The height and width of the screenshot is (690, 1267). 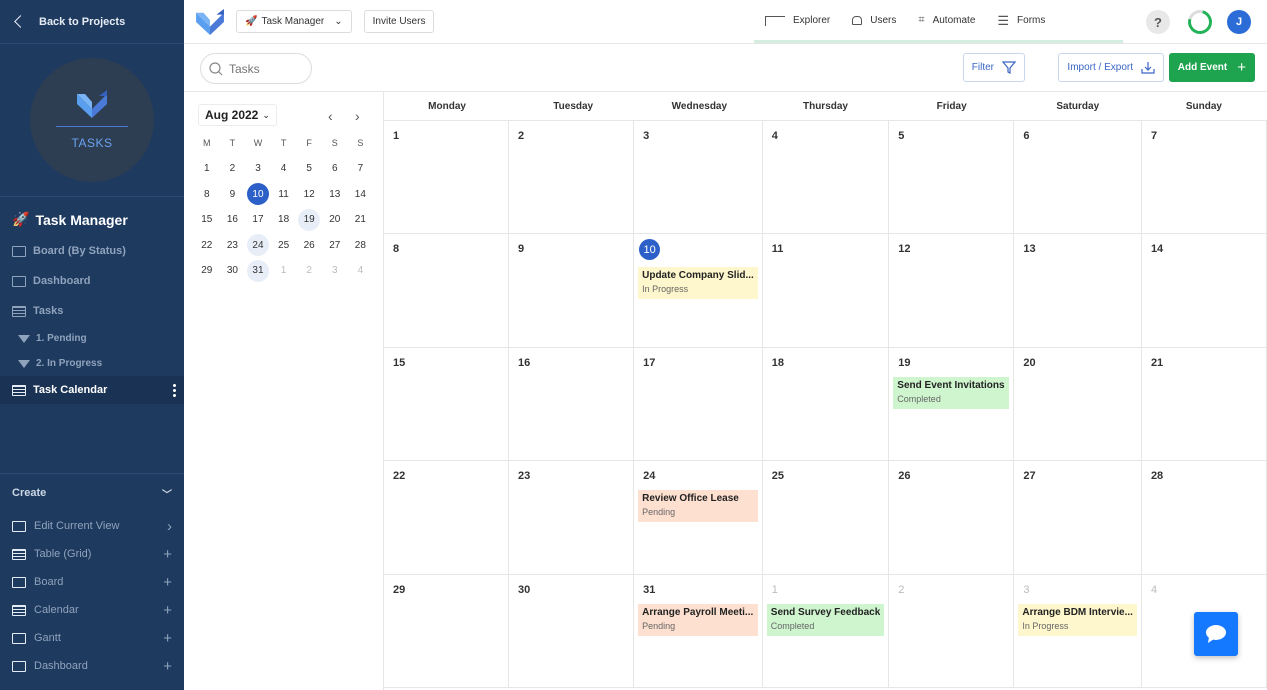 What do you see at coordinates (309, 219) in the screenshot?
I see `mini-day: 19` at bounding box center [309, 219].